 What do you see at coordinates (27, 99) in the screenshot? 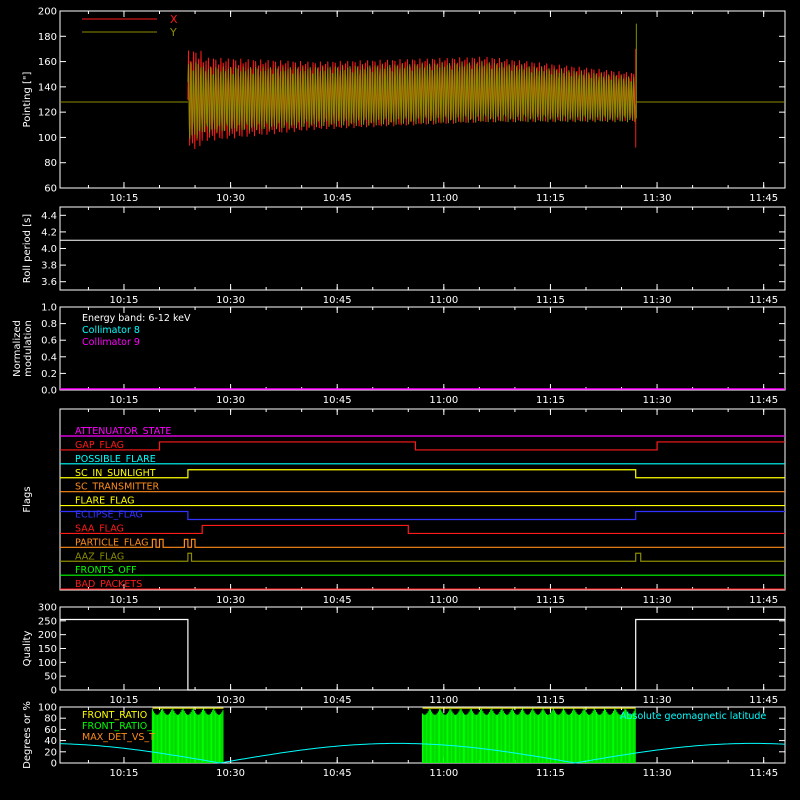
I see `y-axis-label: Pointing ["]` at bounding box center [27, 99].